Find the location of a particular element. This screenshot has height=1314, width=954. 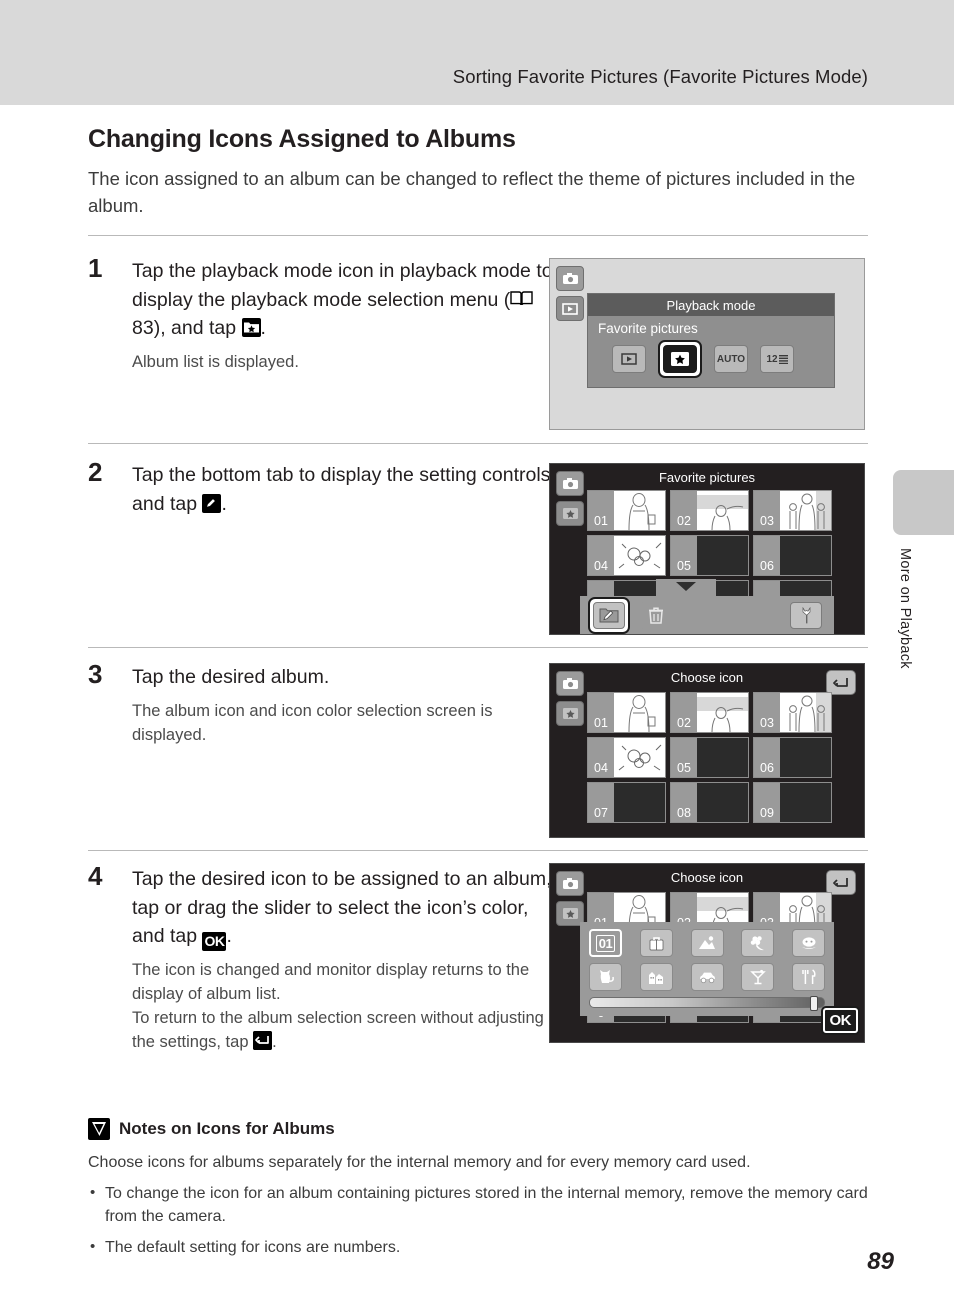

album-cell-08: 08 is located at coordinates (709, 802).